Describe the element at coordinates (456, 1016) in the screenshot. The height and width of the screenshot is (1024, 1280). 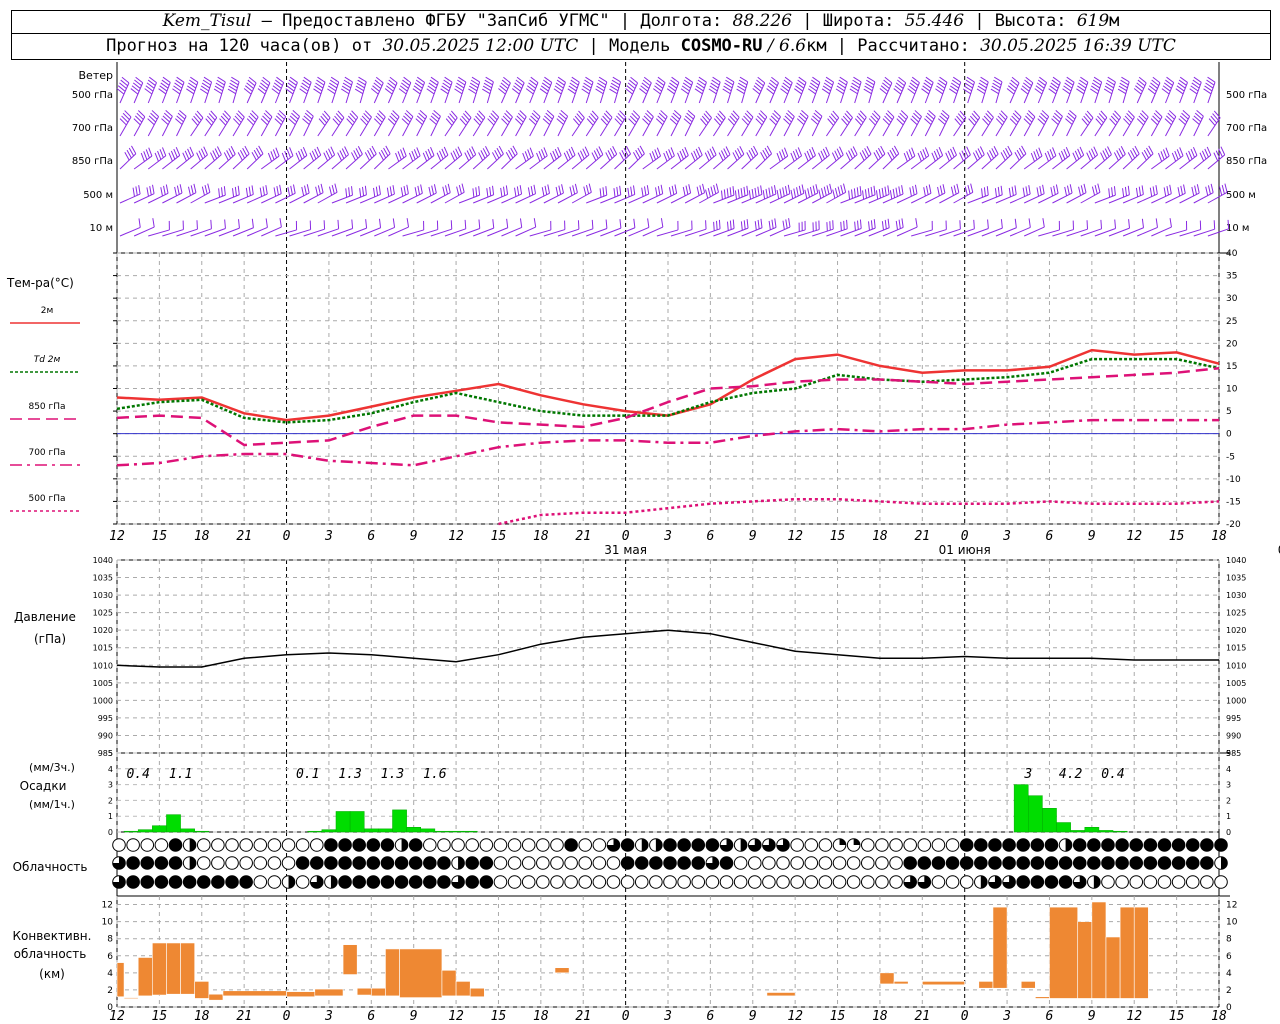
I see `hour-label: 12` at that location.